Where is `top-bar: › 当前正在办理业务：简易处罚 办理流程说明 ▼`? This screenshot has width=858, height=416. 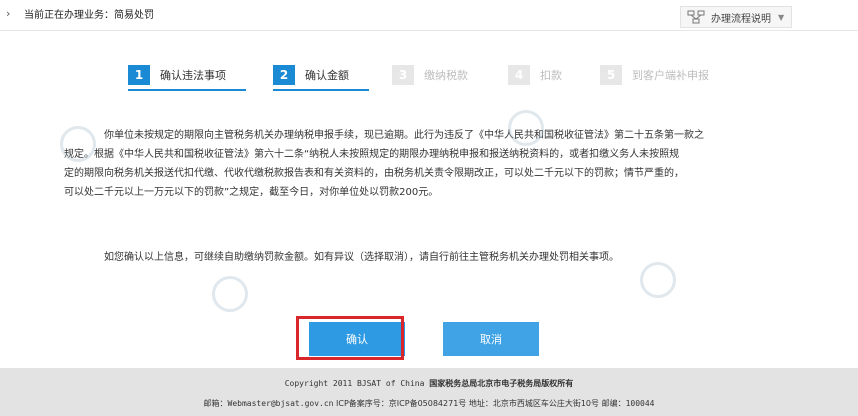 top-bar: › 当前正在办理业务：简易处罚 办理流程说明 ▼ is located at coordinates (429, 15).